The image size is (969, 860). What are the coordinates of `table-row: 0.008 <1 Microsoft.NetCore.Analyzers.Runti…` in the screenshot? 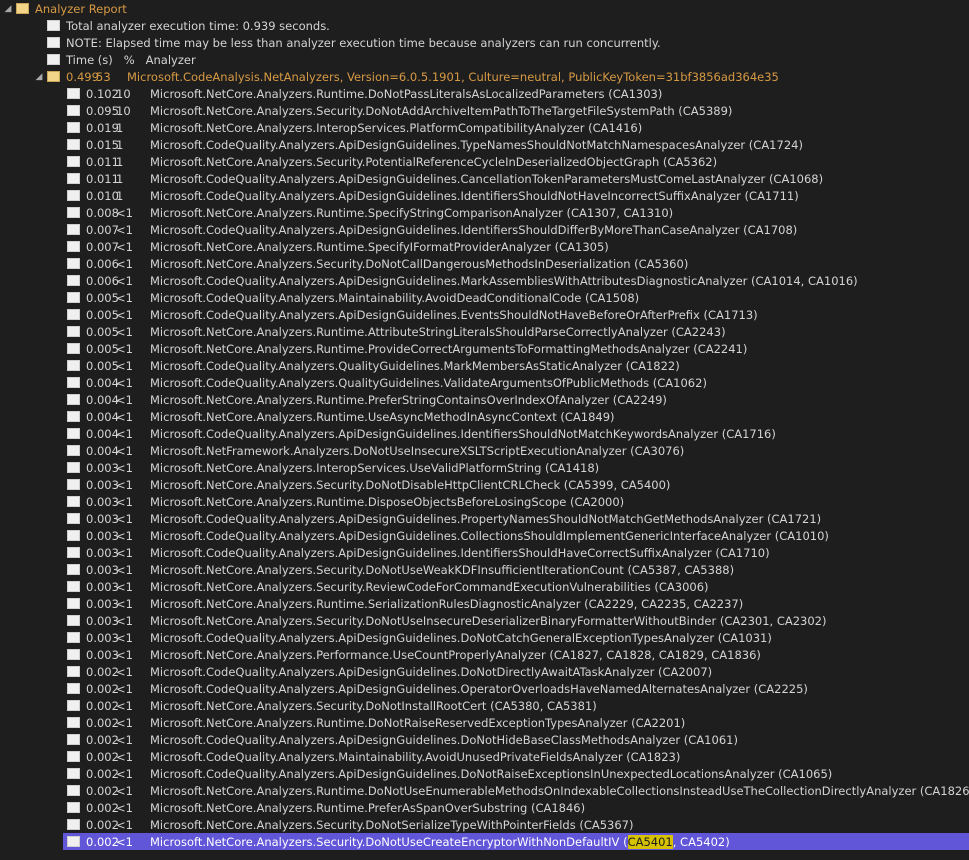 It's located at (484, 212).